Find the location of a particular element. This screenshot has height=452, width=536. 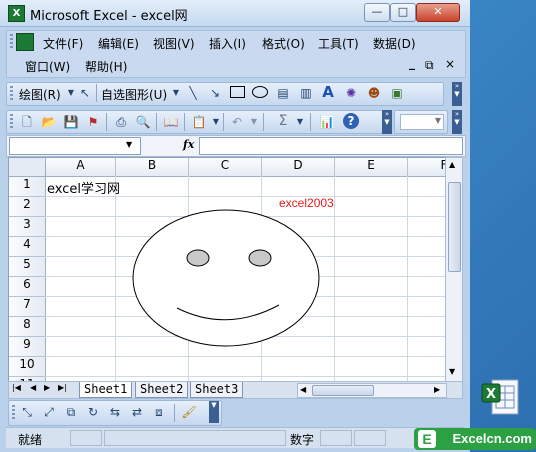

name-box is located at coordinates (75, 146).